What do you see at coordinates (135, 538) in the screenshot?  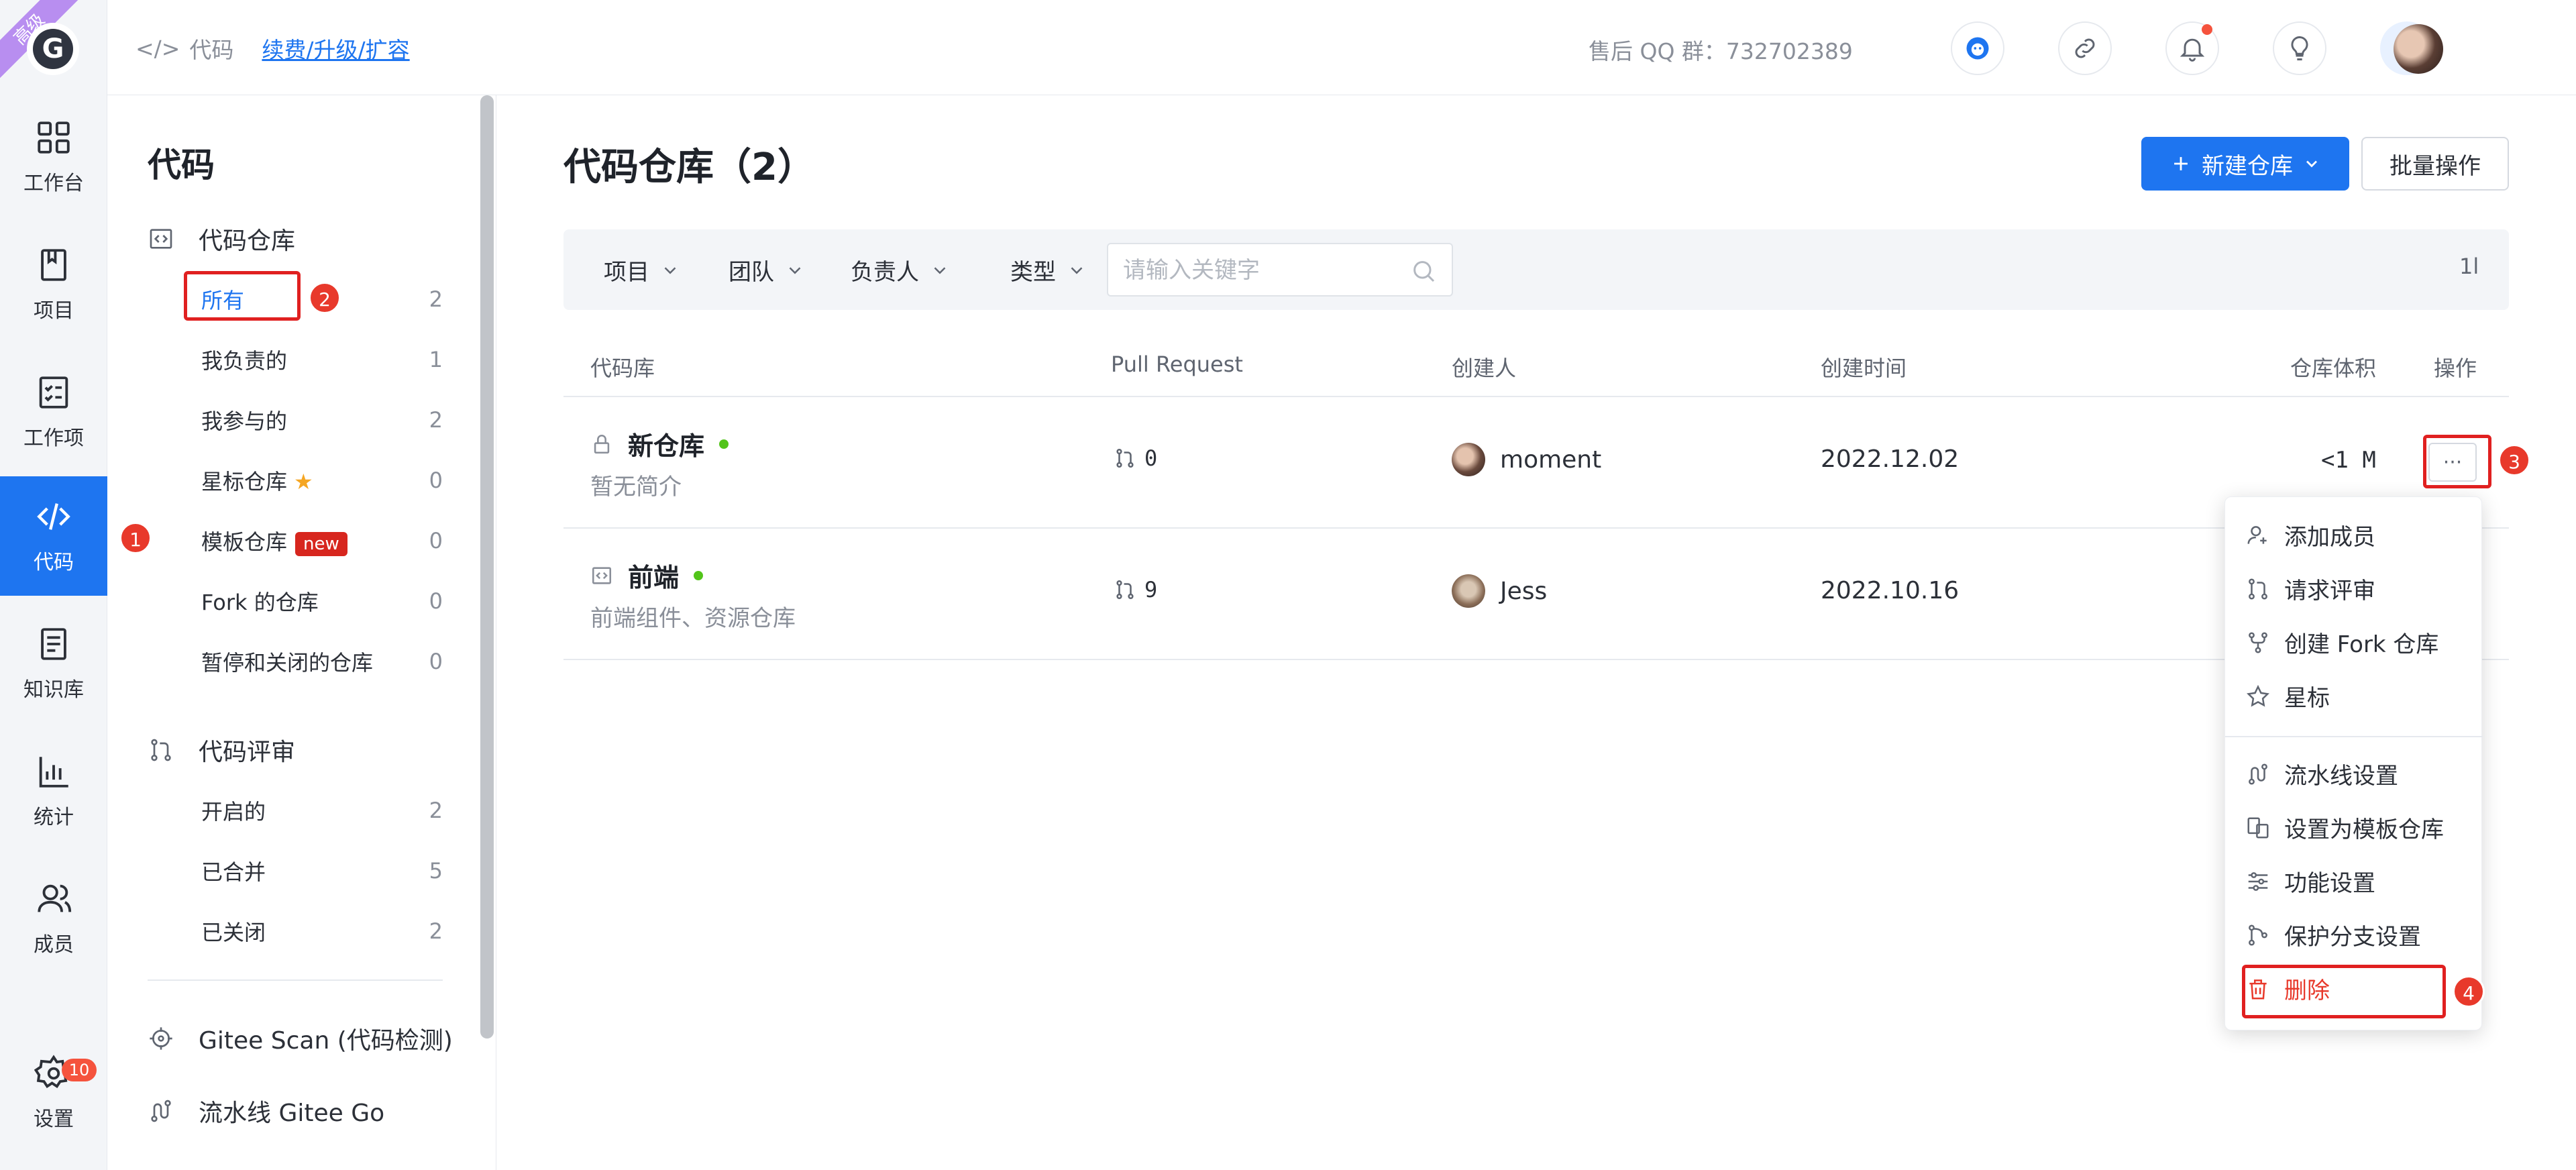 I see `step-marker: 1` at bounding box center [135, 538].